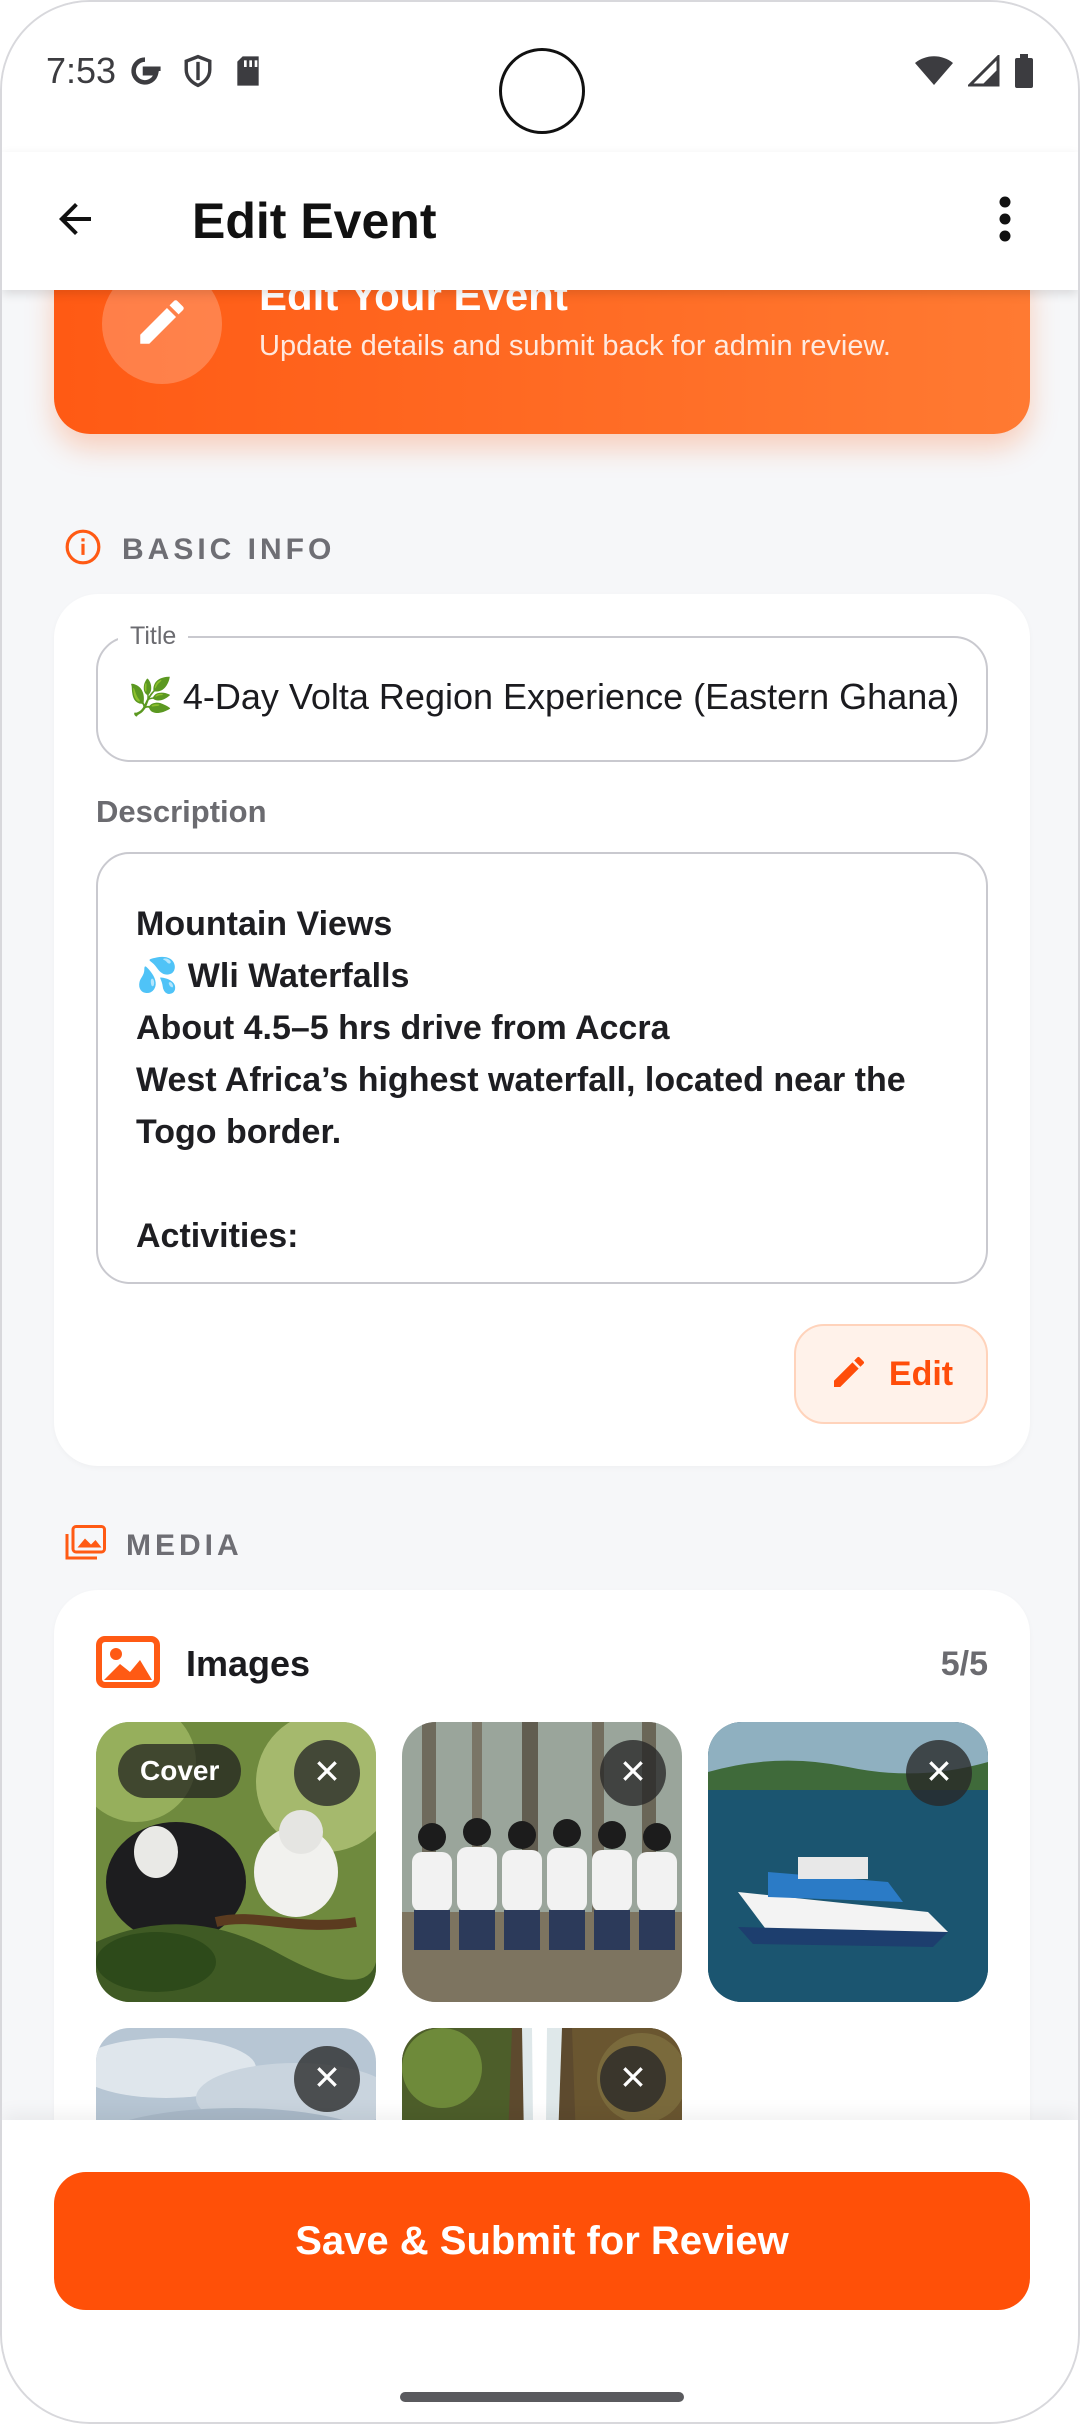 The image size is (1080, 2424). What do you see at coordinates (314, 221) in the screenshot?
I see `page-title: Edit Event` at bounding box center [314, 221].